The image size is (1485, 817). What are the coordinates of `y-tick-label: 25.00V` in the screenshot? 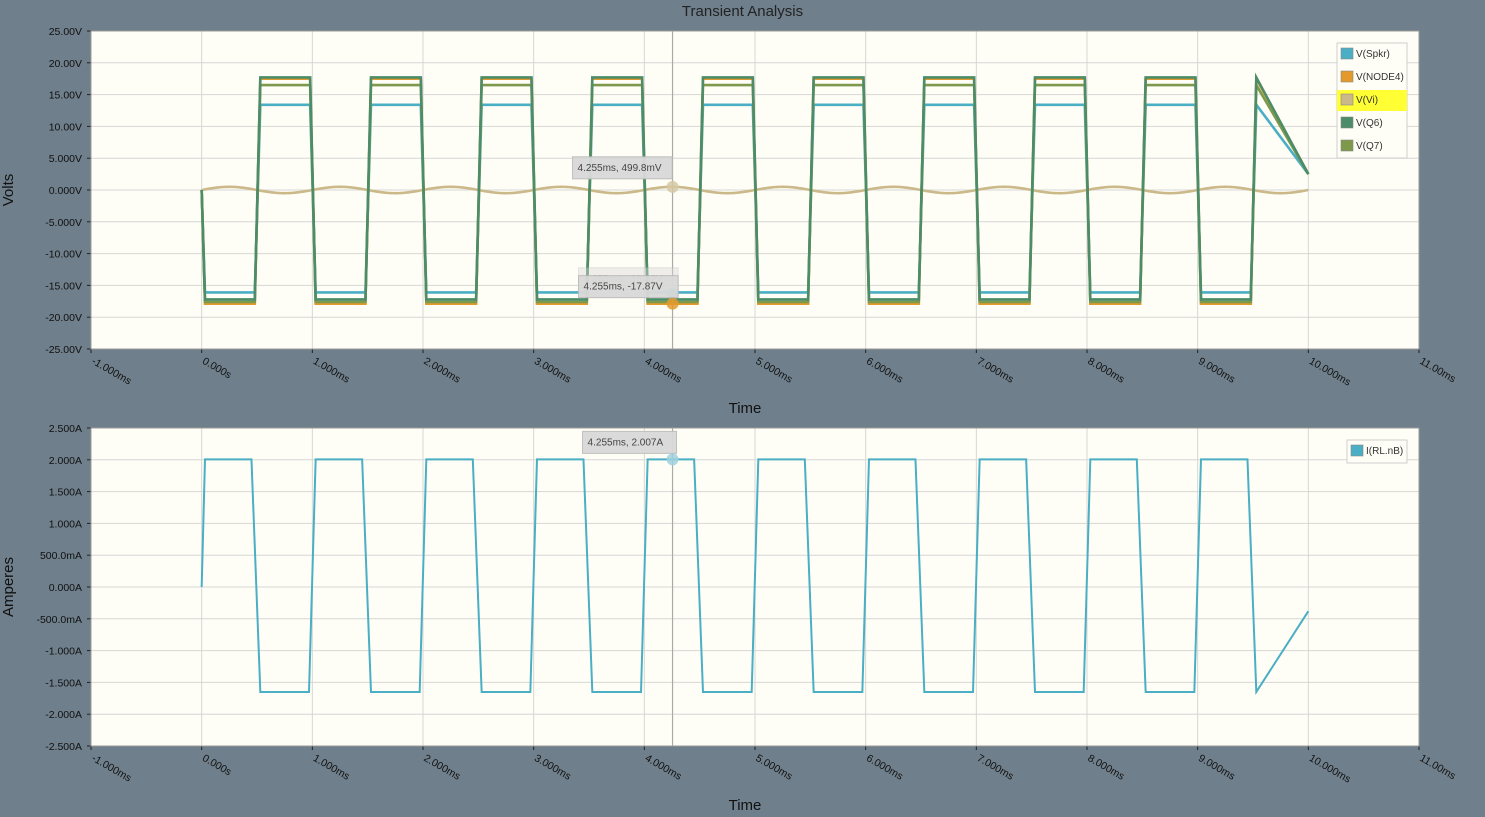 It's located at (65, 32).